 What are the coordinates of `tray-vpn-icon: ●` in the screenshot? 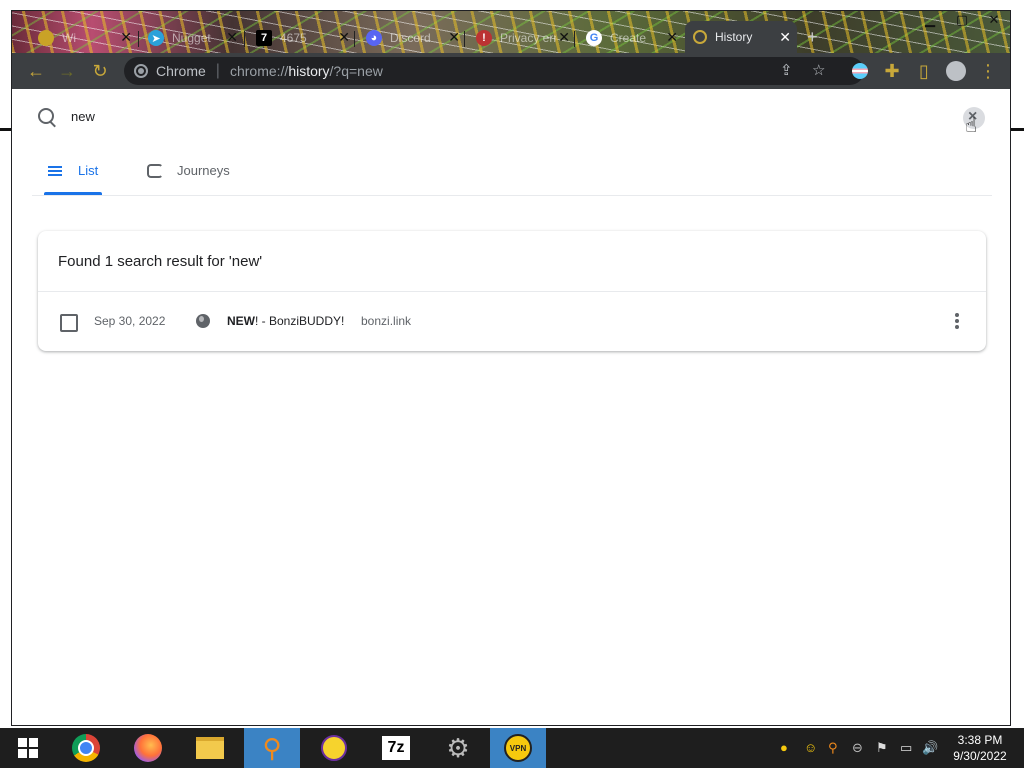 It's located at (784, 747).